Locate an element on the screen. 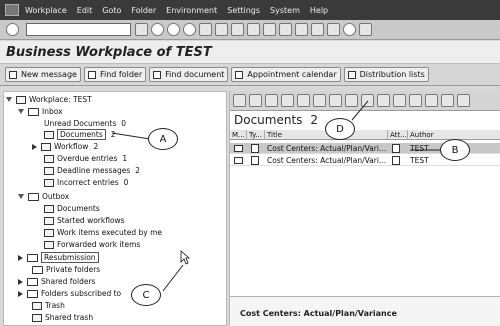 This screenshot has height=326, width=500. standard-toolbar is located at coordinates (250, 30).